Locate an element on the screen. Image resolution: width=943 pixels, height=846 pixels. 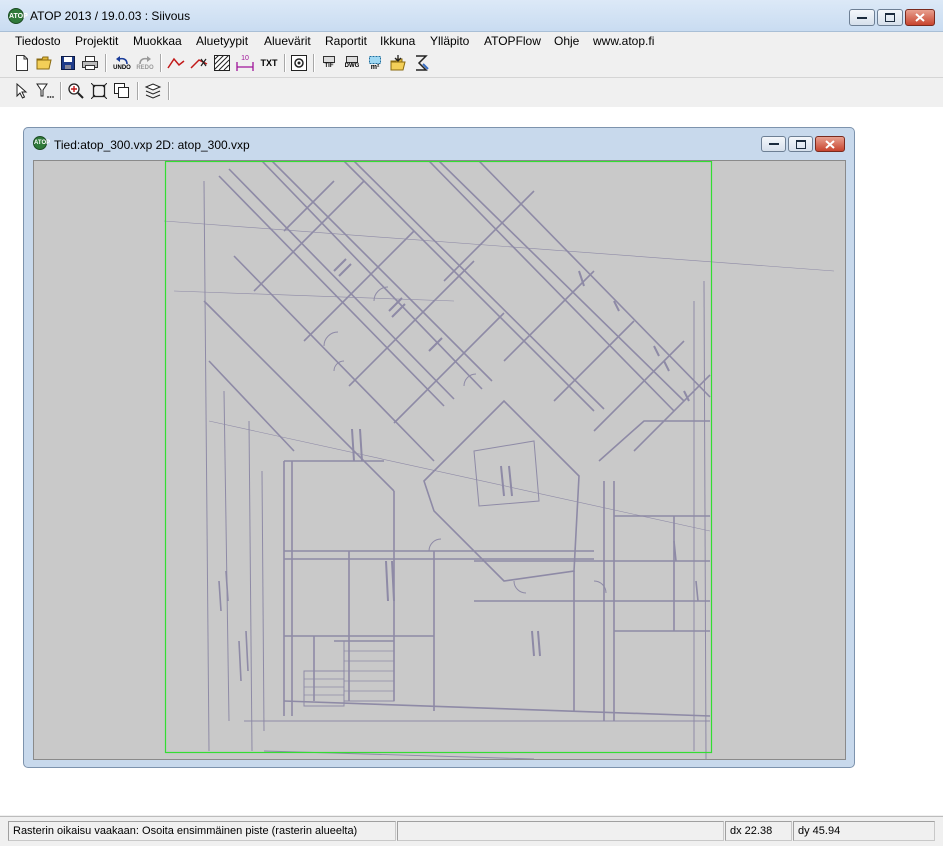
area-button: m² is located at coordinates (375, 63).